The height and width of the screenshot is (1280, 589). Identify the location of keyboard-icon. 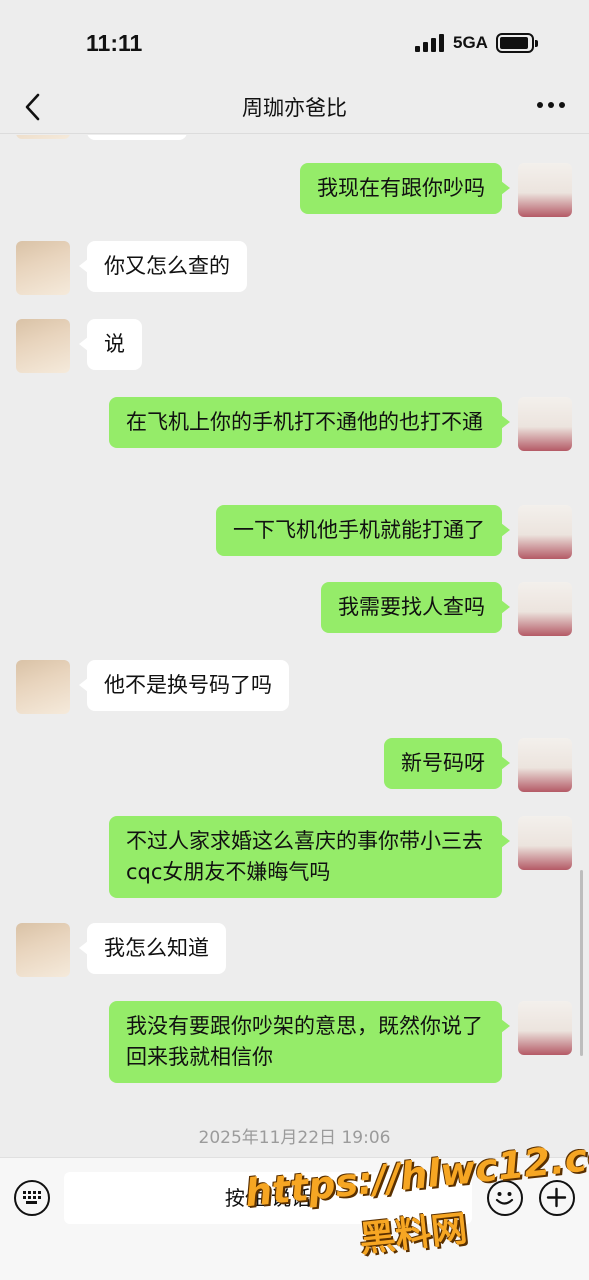
(32, 1198).